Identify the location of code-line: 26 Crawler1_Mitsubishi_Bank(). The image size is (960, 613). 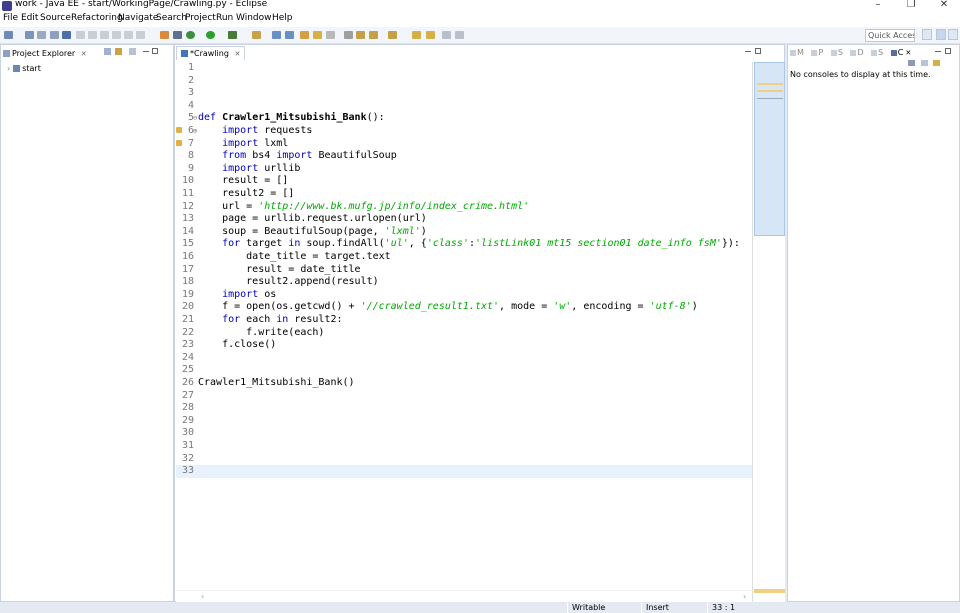
(464, 383).